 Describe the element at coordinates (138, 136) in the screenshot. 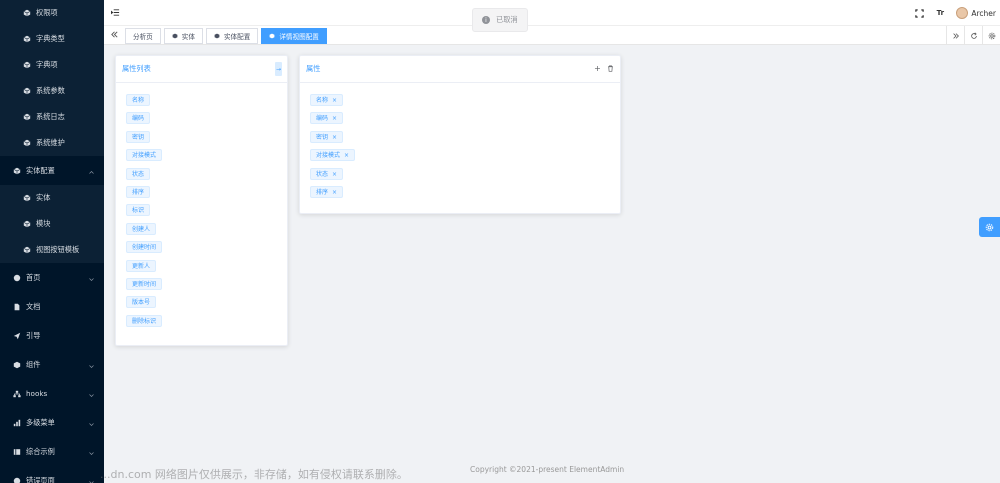

I see `attribute-tag: 密钥` at that location.